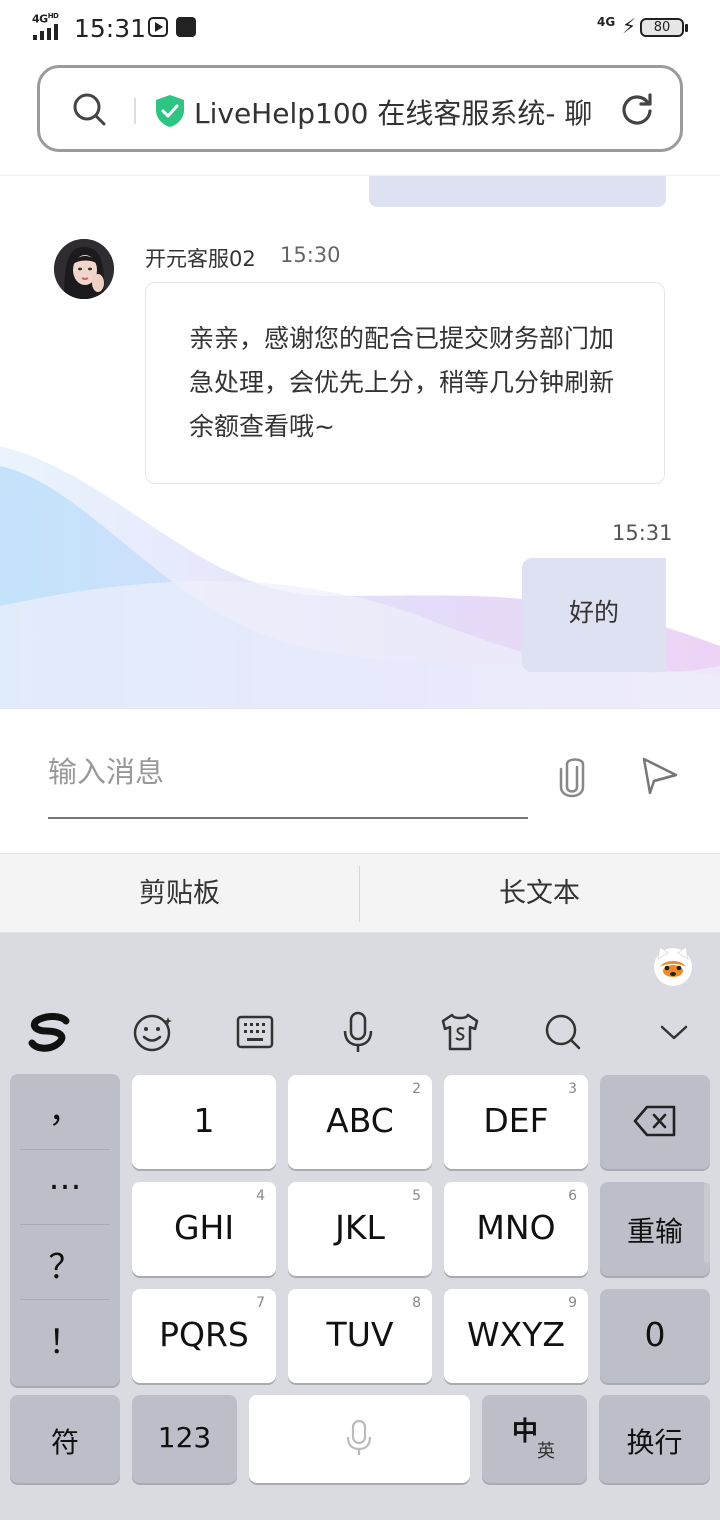 The width and height of the screenshot is (720, 1520). Describe the element at coordinates (629, 26) in the screenshot. I see `charging-icon: ⚡` at that location.